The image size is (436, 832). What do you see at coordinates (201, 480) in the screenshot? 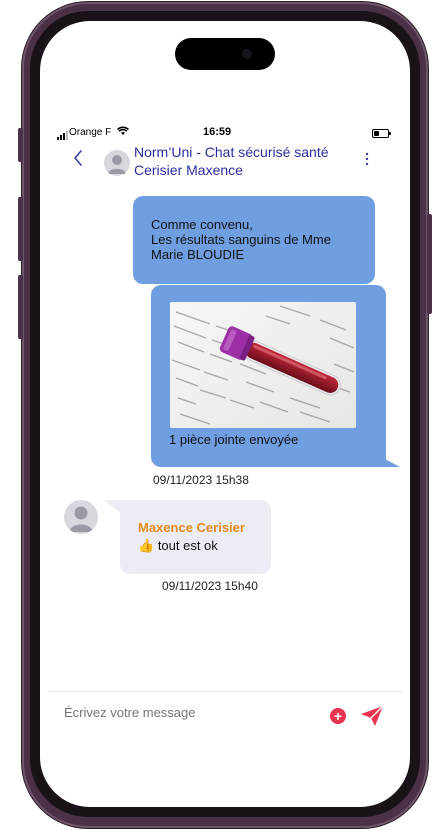
I see `message-timestamp: 09/11/2023 15h38` at bounding box center [201, 480].